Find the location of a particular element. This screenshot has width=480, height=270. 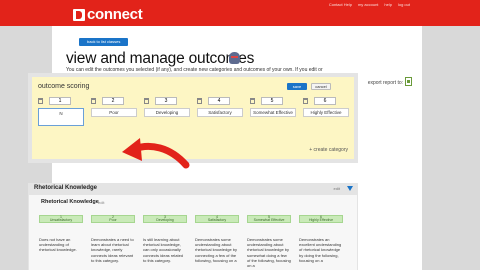

level-badge: 2 Poor is located at coordinates (113, 219).